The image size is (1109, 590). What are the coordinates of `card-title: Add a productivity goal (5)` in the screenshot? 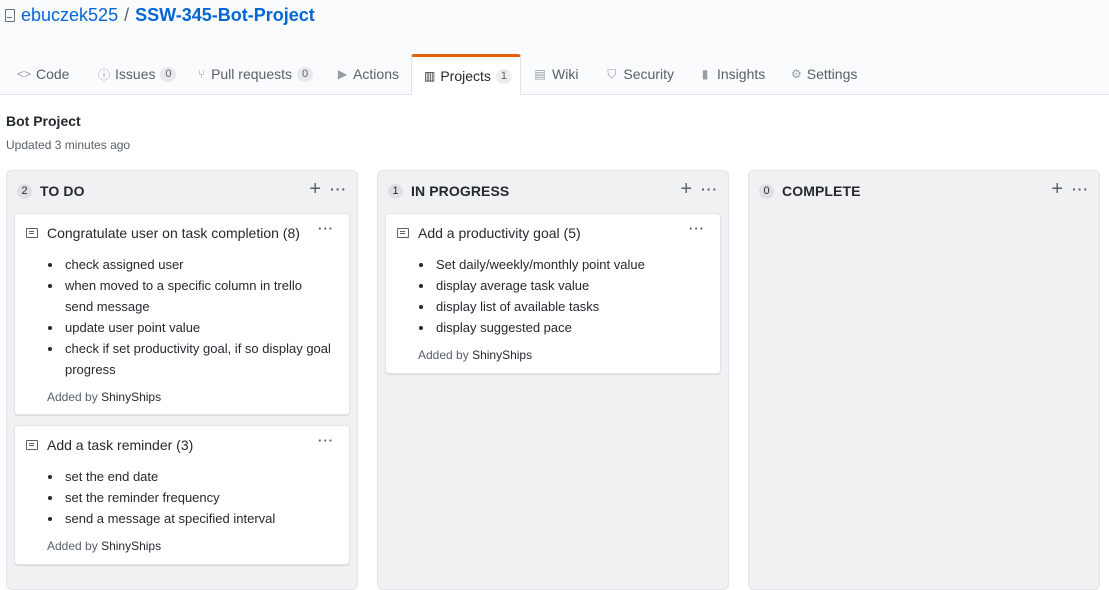 It's located at (499, 233).